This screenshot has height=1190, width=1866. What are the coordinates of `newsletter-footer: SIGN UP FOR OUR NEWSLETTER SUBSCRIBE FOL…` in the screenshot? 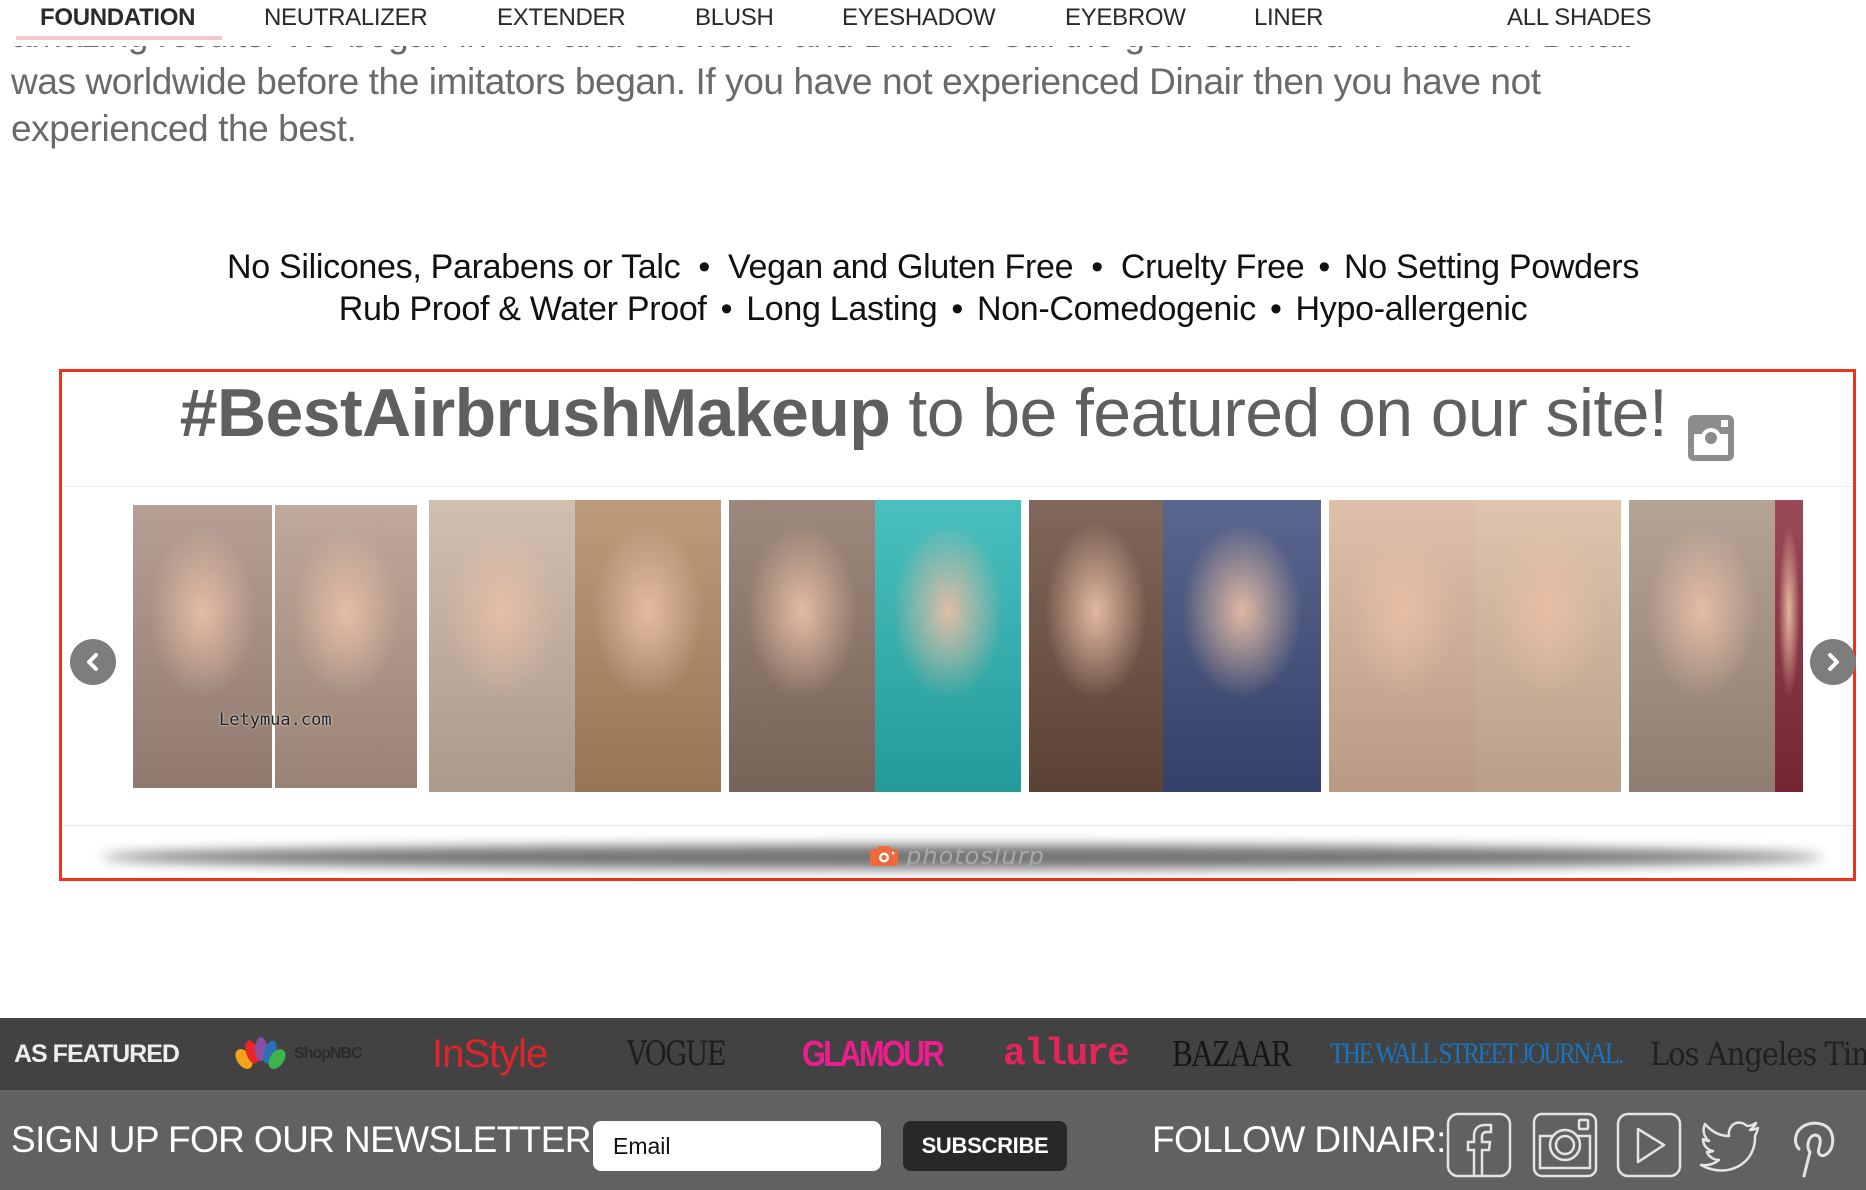 It's located at (933, 1140).